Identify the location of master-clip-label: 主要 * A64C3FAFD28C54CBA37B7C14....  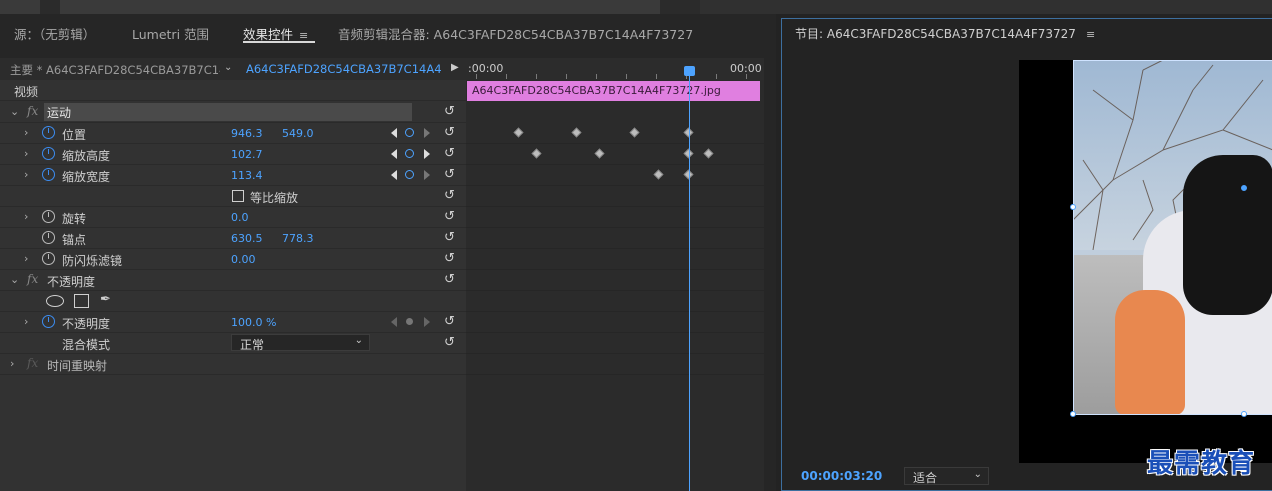
(115, 70).